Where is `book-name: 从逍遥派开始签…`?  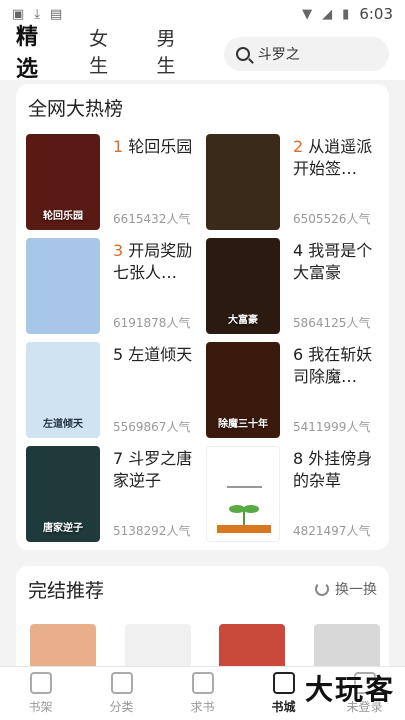
book-name: 从逍遥派开始签… is located at coordinates (333, 157).